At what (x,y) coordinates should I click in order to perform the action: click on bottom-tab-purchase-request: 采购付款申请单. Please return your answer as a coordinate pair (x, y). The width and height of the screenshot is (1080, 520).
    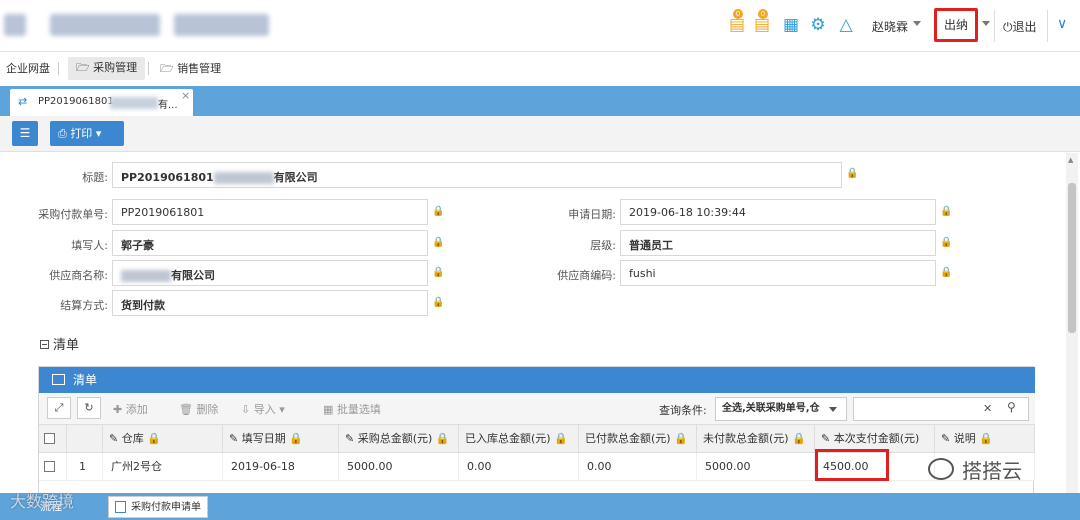
    Looking at the image, I should click on (158, 507).